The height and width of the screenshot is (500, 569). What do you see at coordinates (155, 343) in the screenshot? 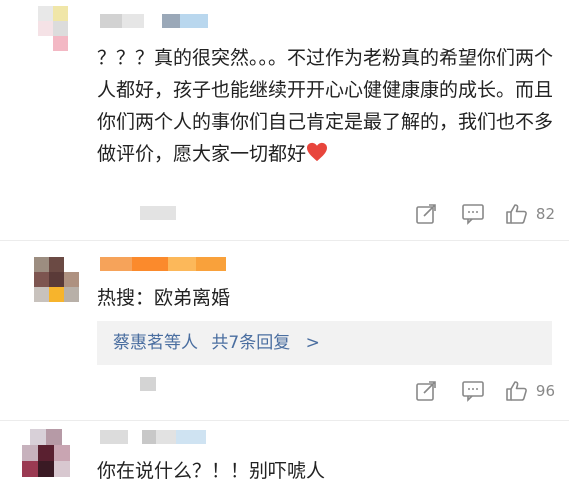
I see `reply-names: 蔡惠茗等人` at bounding box center [155, 343].